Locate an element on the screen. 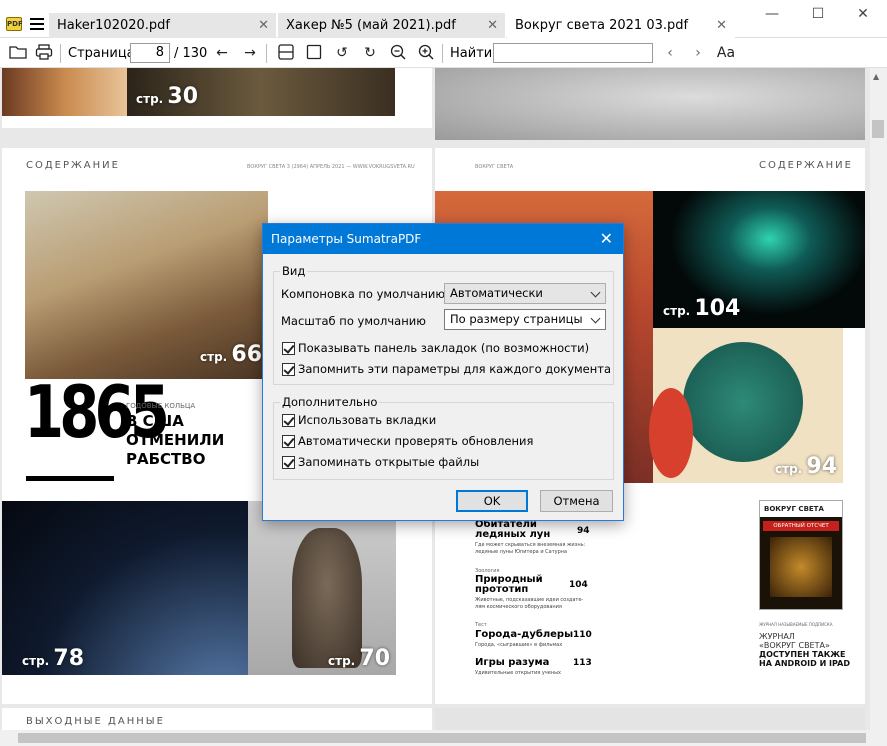 This screenshot has height=746, width=887. find-label: Найти: is located at coordinates (473, 53).